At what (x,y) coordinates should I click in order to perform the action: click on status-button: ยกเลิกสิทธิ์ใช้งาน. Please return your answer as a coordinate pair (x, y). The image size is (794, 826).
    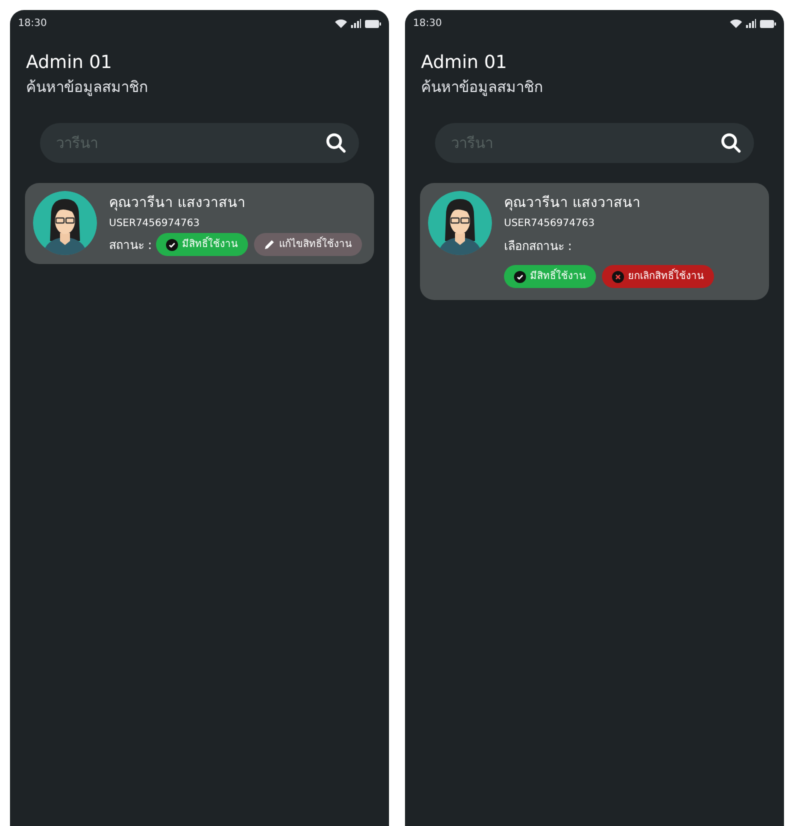
    Looking at the image, I should click on (658, 276).